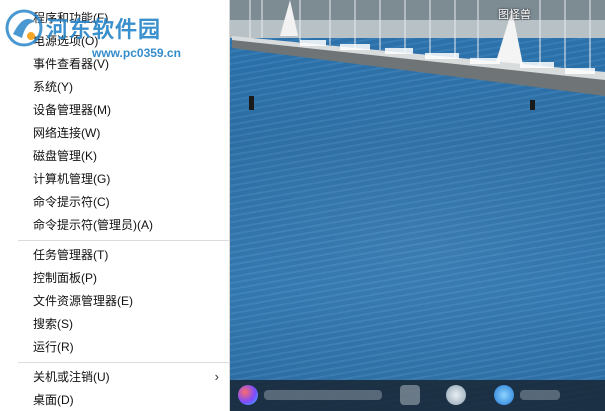 The height and width of the screenshot is (411, 605). Describe the element at coordinates (114, 156) in the screenshot. I see `menu-item-disk-management: 磁盘管理(K)` at that location.